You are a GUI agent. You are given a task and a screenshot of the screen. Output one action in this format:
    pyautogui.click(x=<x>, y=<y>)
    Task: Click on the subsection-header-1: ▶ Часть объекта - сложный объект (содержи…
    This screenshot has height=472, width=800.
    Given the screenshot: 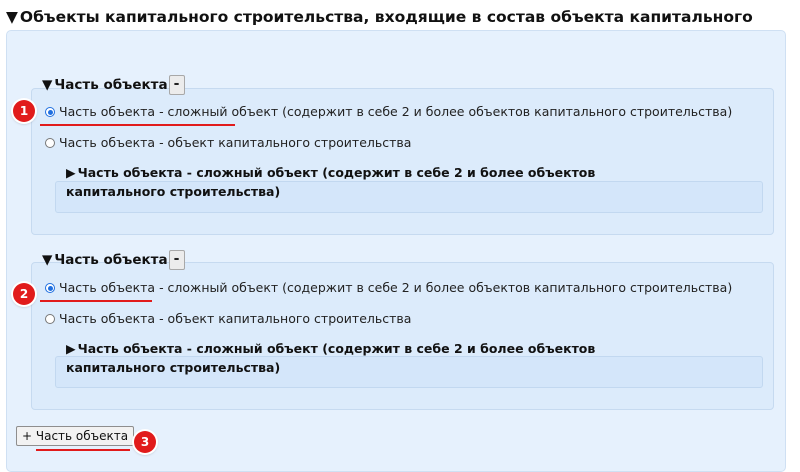 What is the action you would take?
    pyautogui.click(x=366, y=182)
    